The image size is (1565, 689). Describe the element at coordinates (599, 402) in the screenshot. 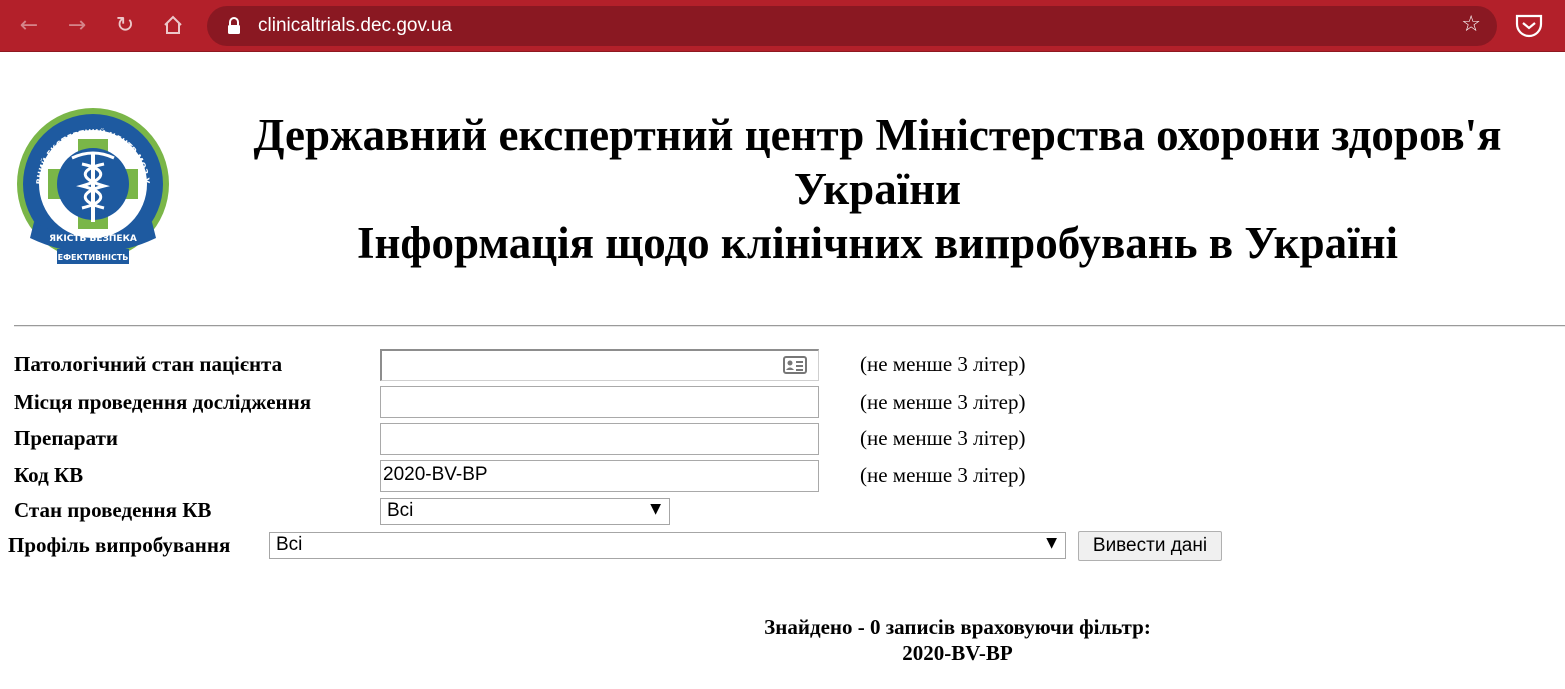

I see `sites-input` at that location.